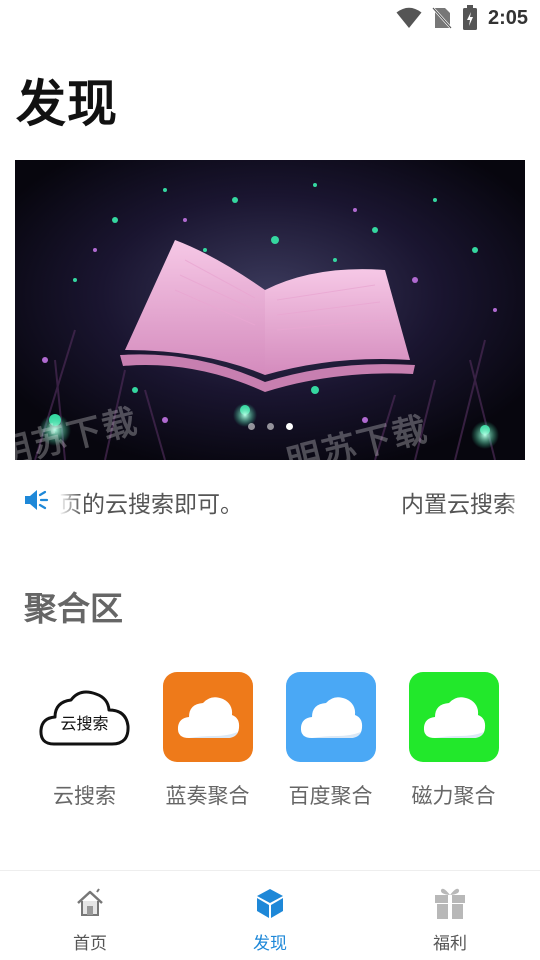  I want to click on status-time: 2:05, so click(507, 17).